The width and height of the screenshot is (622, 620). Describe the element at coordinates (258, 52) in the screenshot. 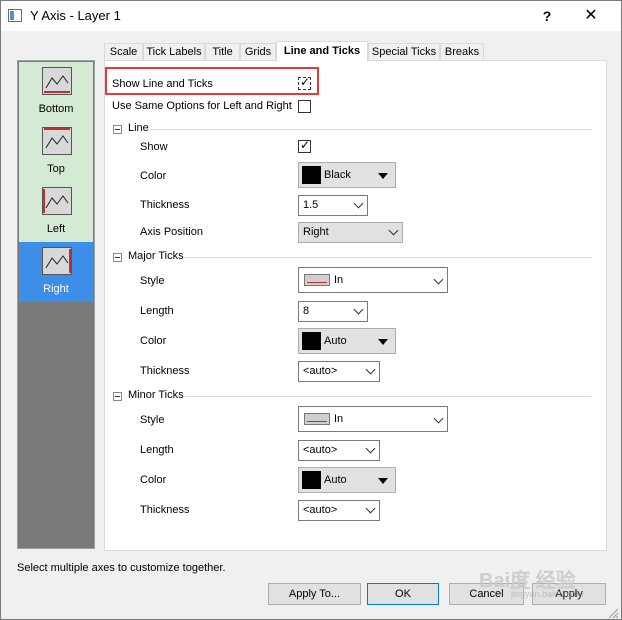

I see `tab-grids: Grids` at that location.